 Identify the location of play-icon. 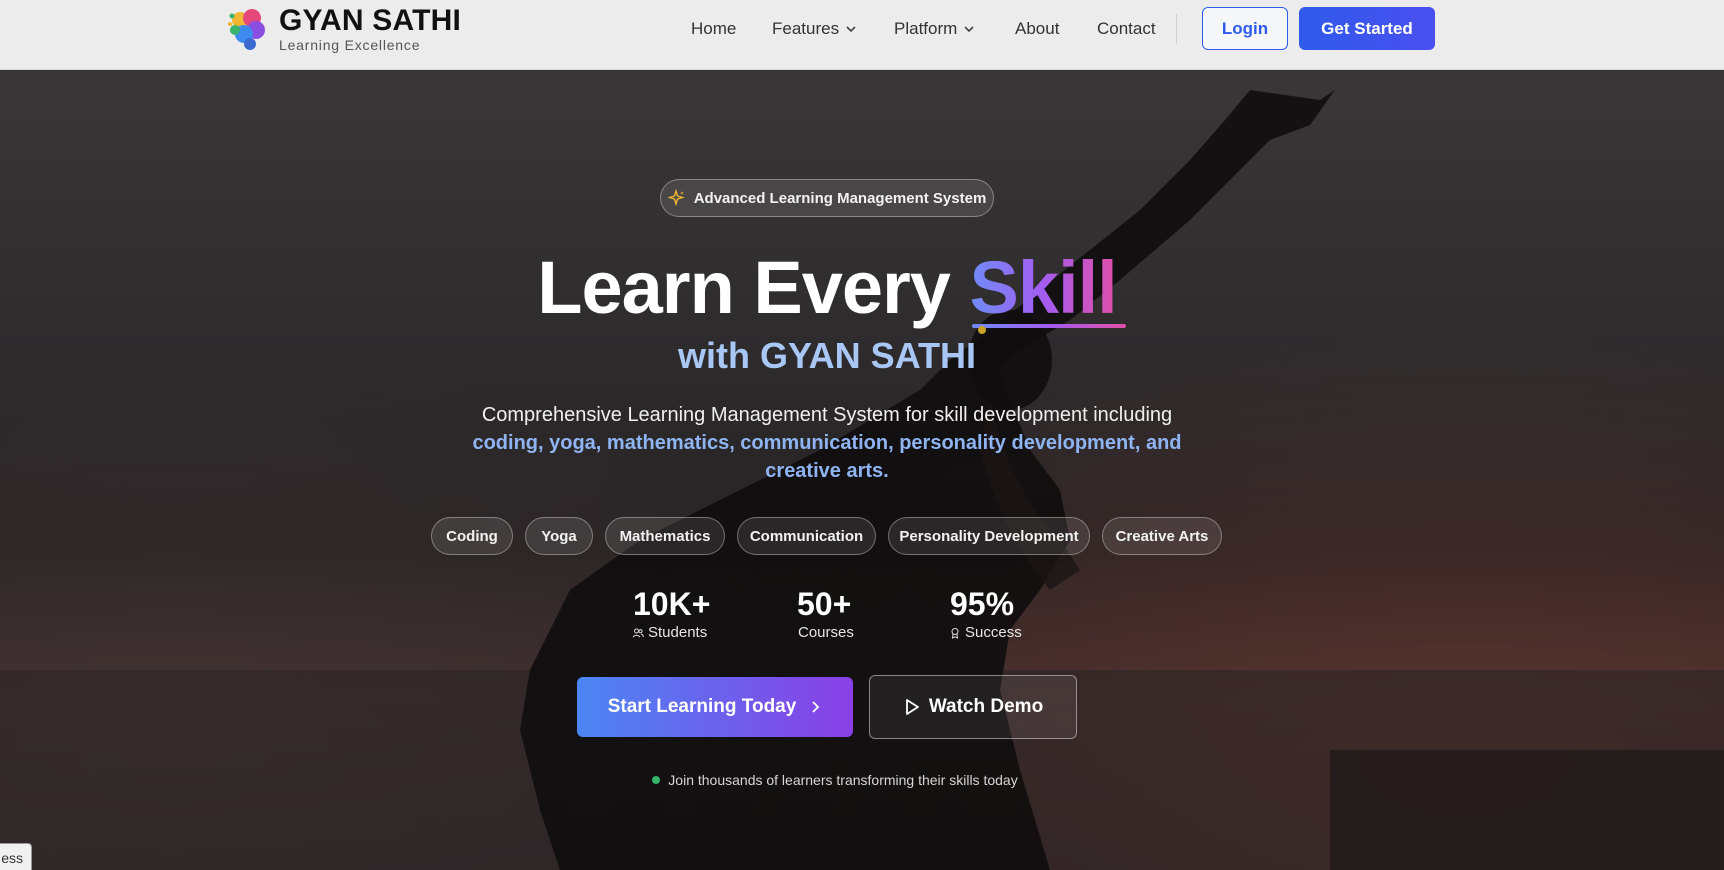
(912, 707).